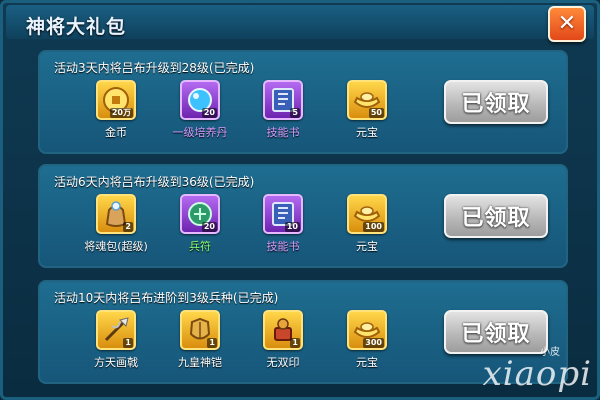  I want to click on reward-item: 50 元宝, so click(367, 115).